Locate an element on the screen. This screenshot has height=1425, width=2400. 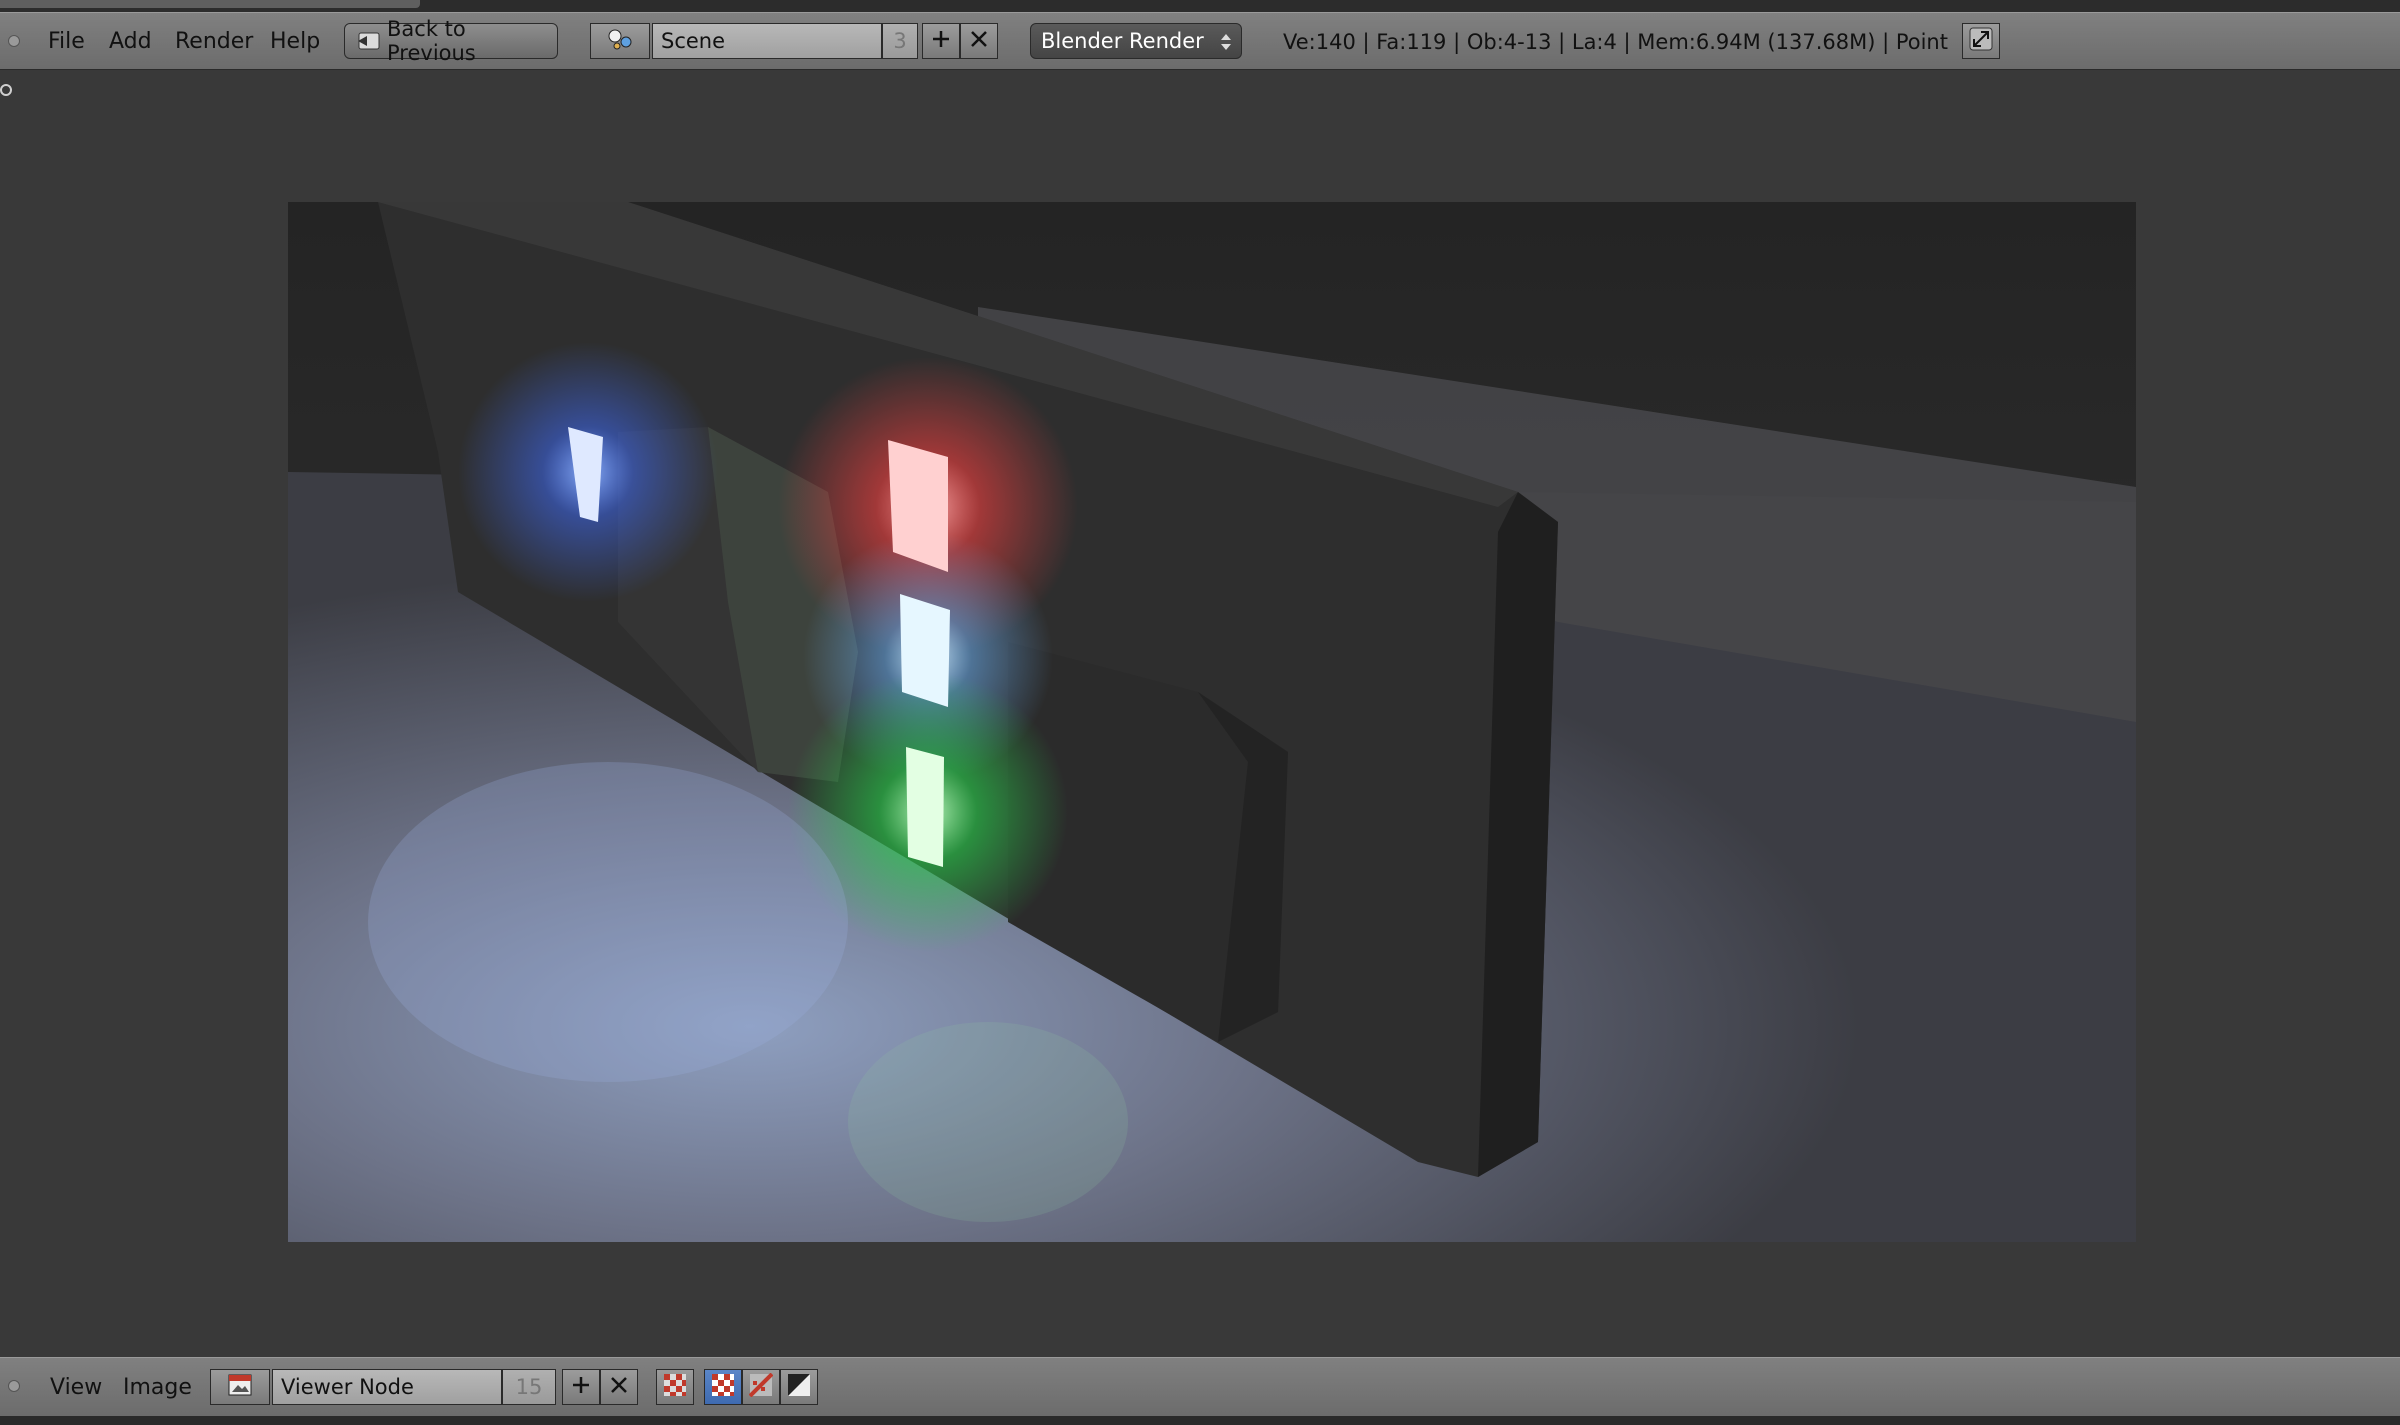
menu-file: File is located at coordinates (66, 42).